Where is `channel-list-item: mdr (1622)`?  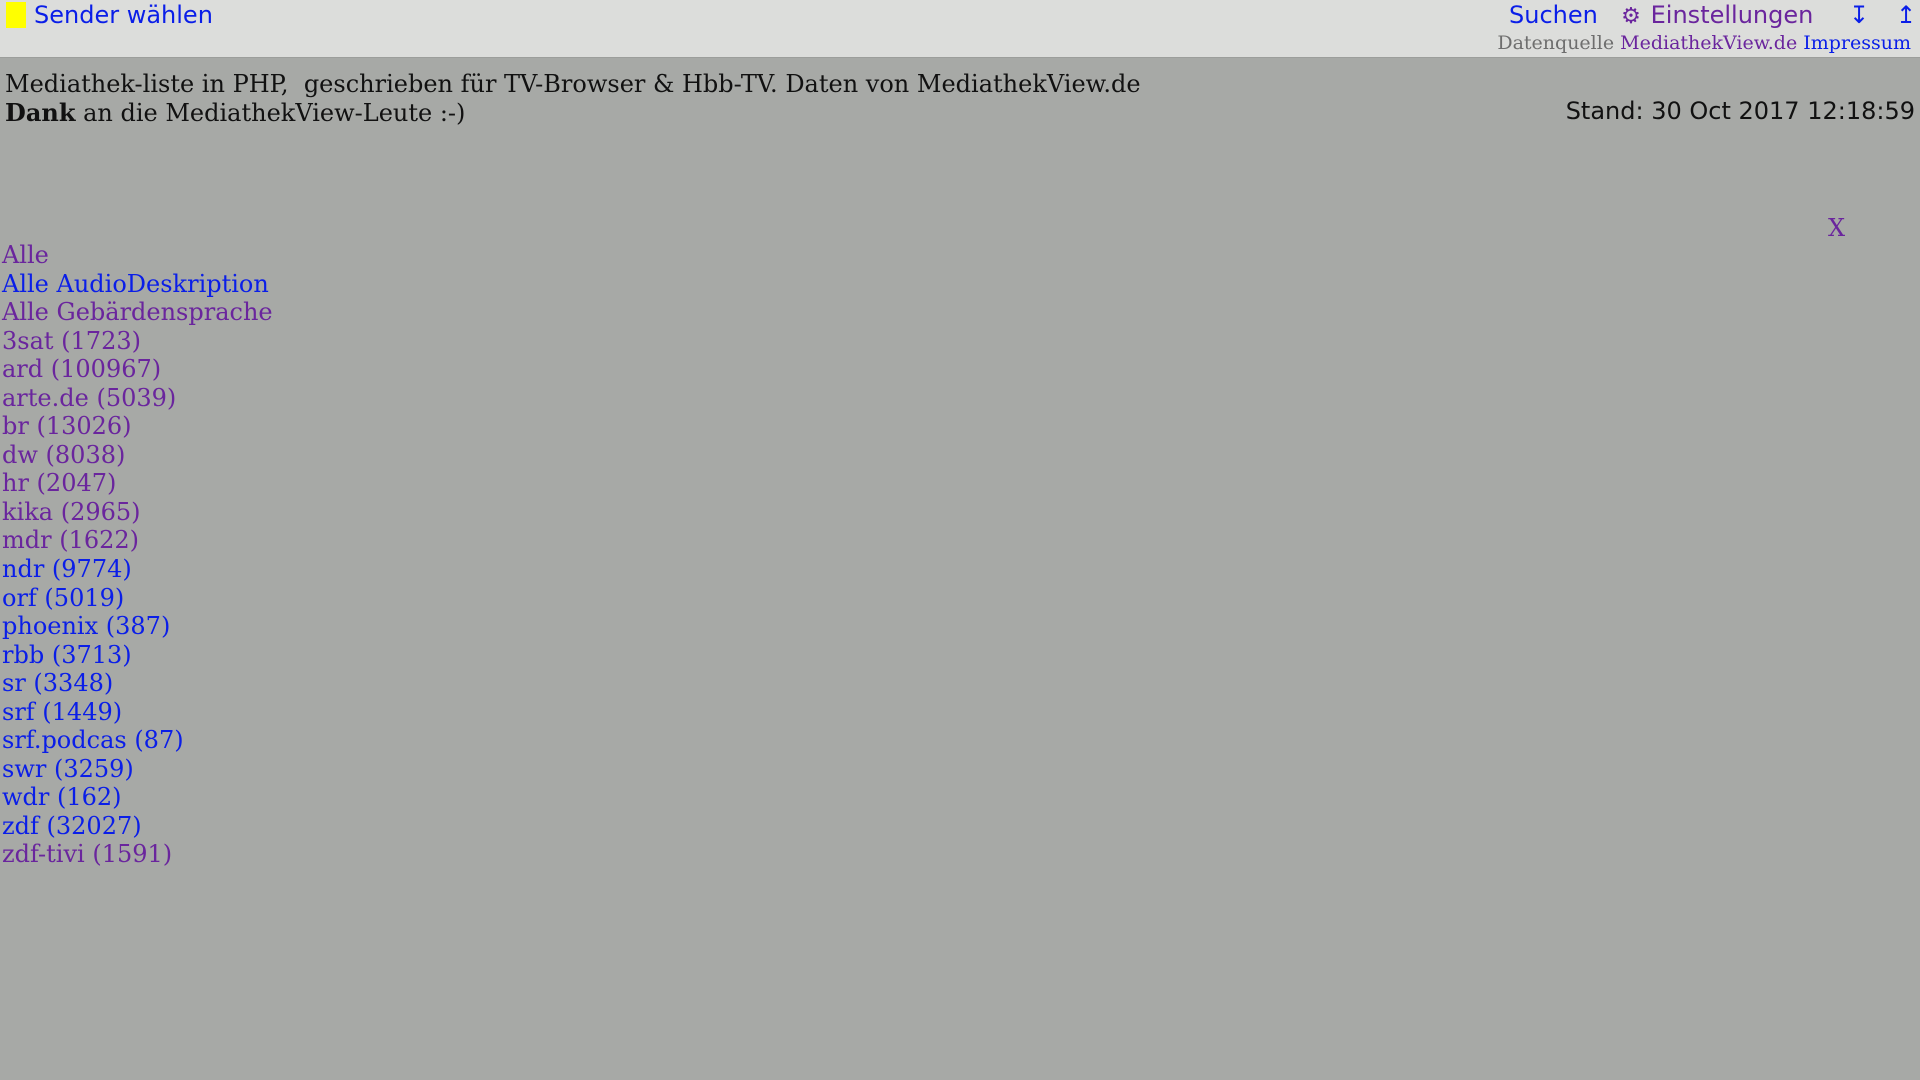 channel-list-item: mdr (1622) is located at coordinates (137, 540).